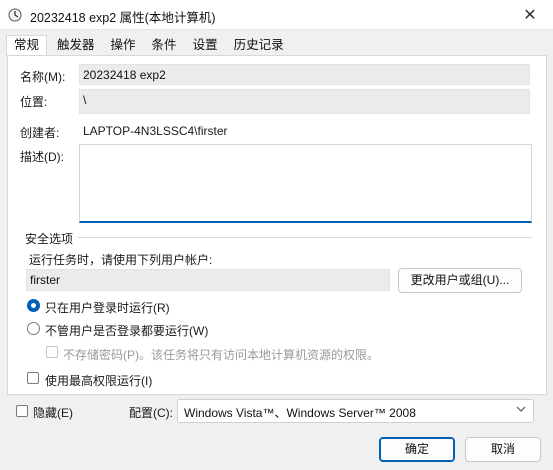  What do you see at coordinates (123, 18) in the screenshot?
I see `window-title: 20232418 exp2 属性(本地计算机)` at bounding box center [123, 18].